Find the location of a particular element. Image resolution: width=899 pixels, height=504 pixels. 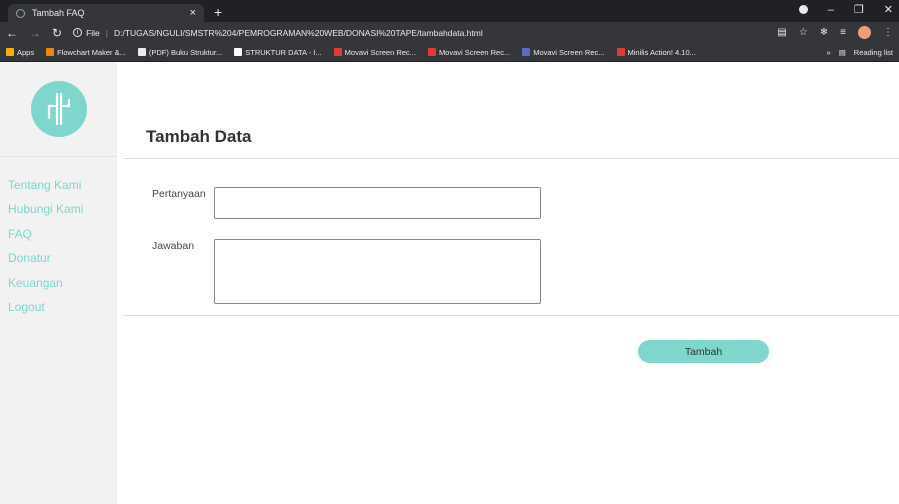

bookmark-star-icon: ☆ is located at coordinates (803, 32).